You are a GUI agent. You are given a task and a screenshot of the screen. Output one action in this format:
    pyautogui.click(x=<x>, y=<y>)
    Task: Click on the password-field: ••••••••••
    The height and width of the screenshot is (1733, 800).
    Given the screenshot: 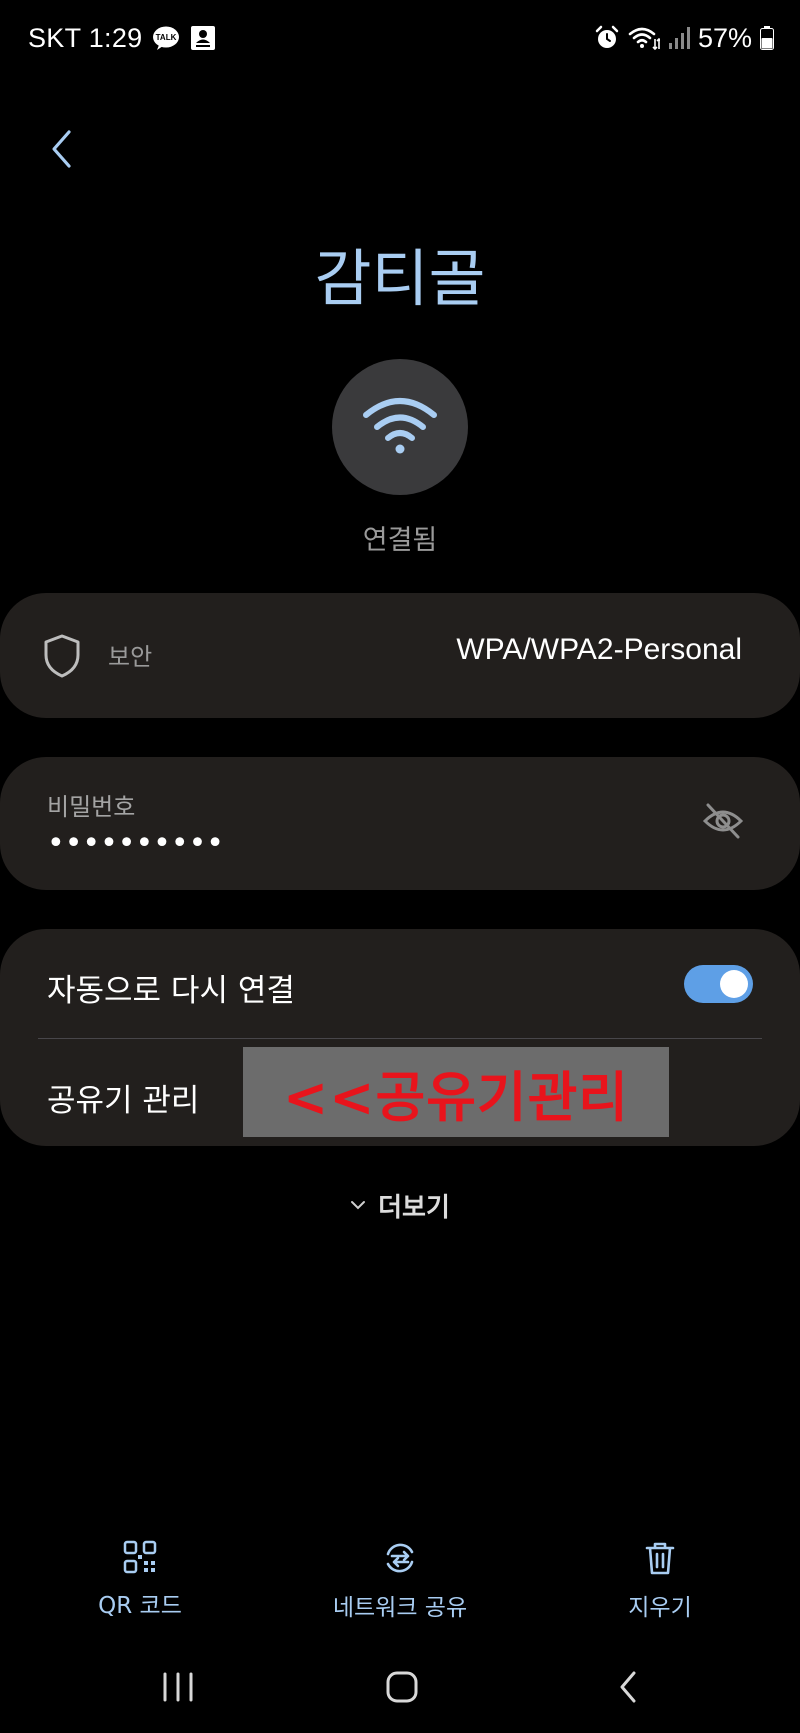 What is the action you would take?
    pyautogui.click(x=135, y=843)
    